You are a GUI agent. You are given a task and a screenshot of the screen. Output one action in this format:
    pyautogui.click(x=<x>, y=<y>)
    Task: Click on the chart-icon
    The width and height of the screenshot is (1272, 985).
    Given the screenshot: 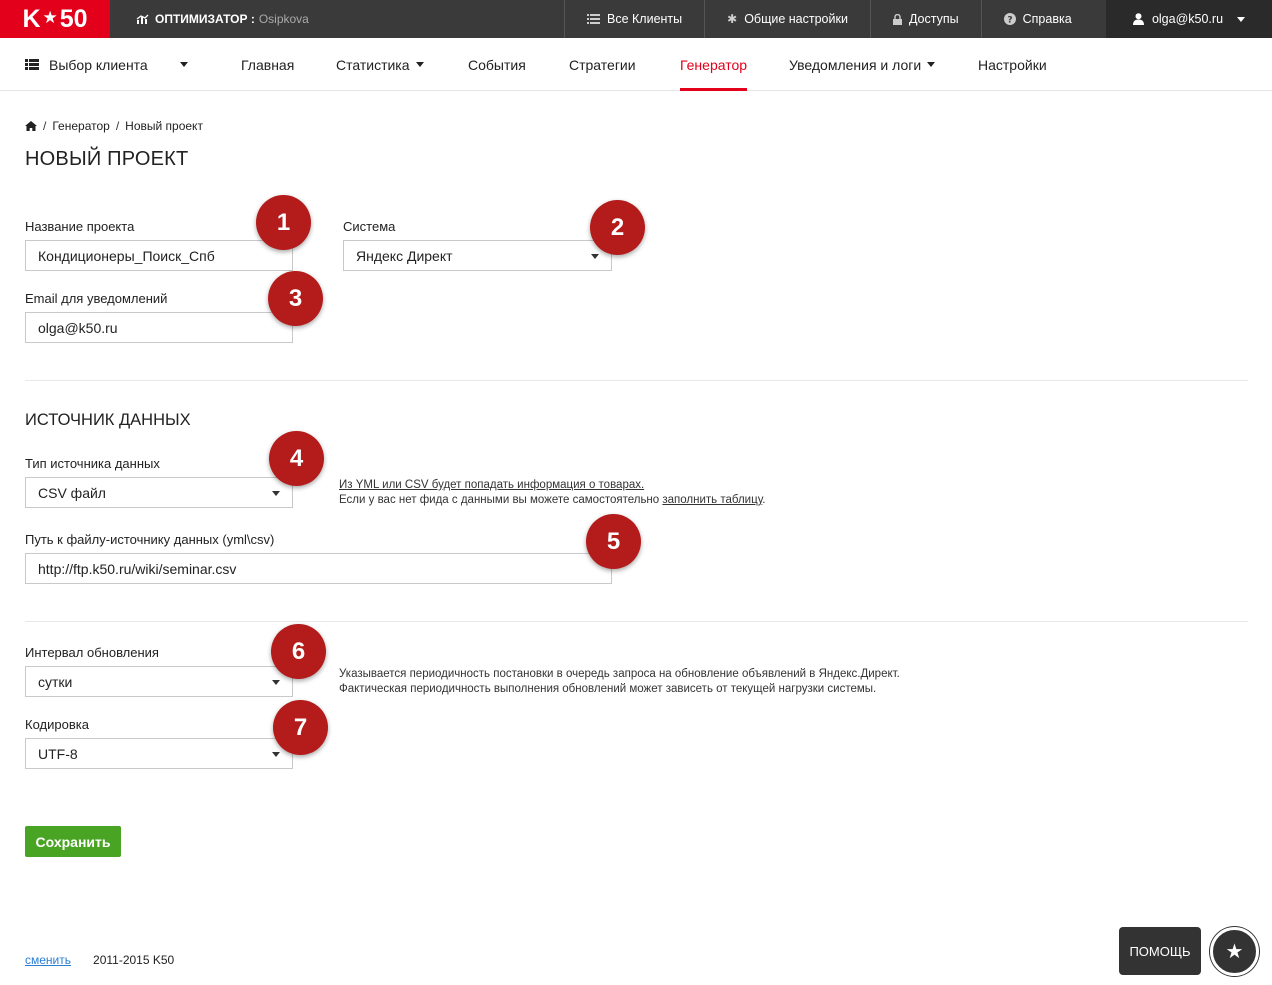 What is the action you would take?
    pyautogui.click(x=142, y=19)
    